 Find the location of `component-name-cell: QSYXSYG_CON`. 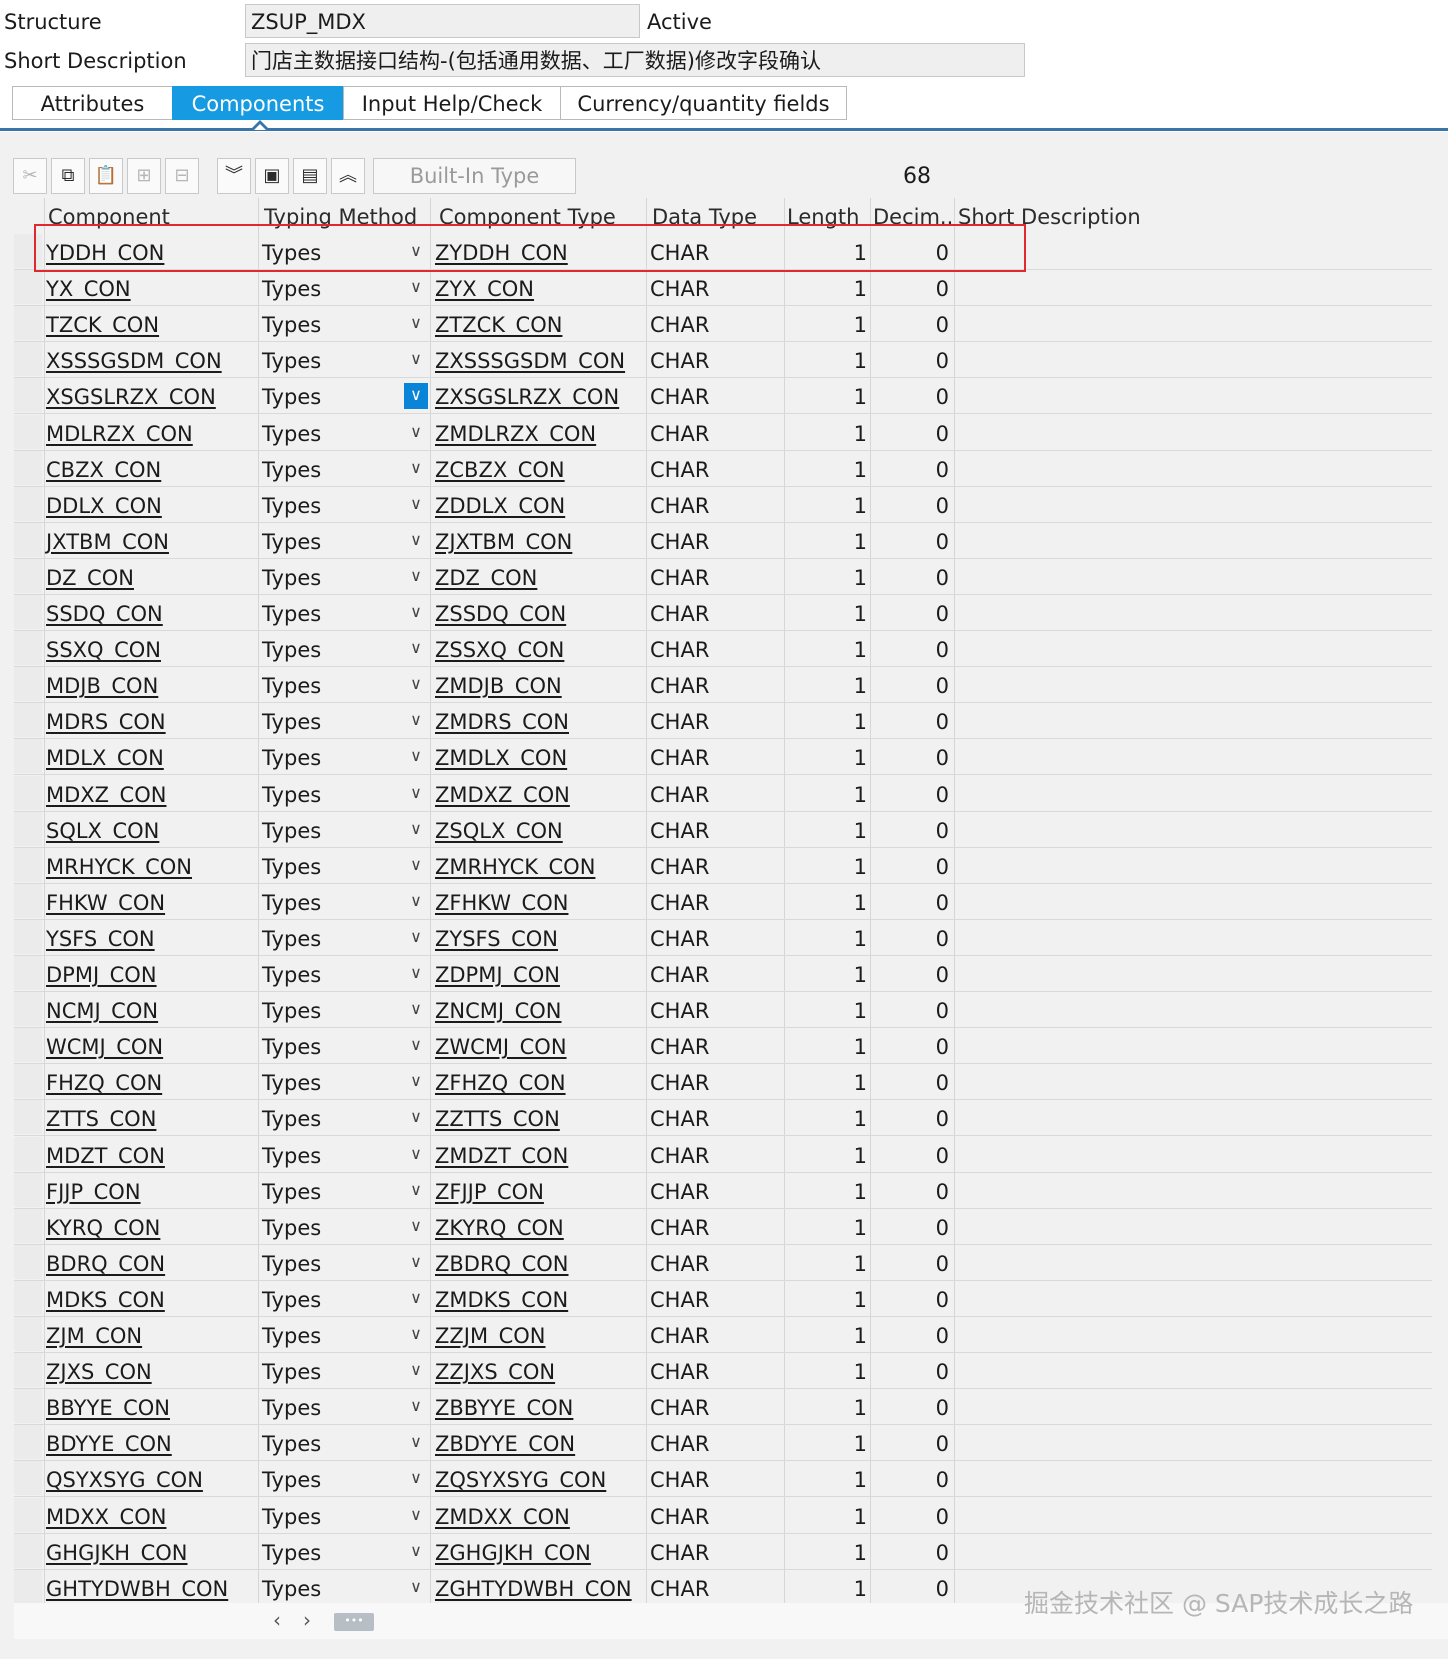

component-name-cell: QSYXSYG_CON is located at coordinates (148, 1478).